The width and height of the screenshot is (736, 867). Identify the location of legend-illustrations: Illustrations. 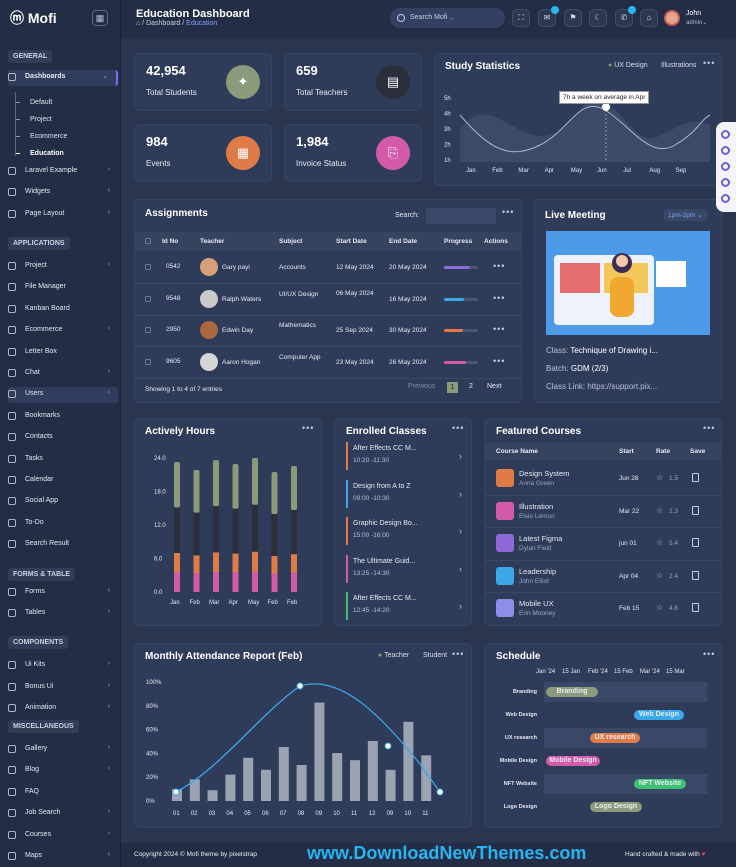
(678, 65).